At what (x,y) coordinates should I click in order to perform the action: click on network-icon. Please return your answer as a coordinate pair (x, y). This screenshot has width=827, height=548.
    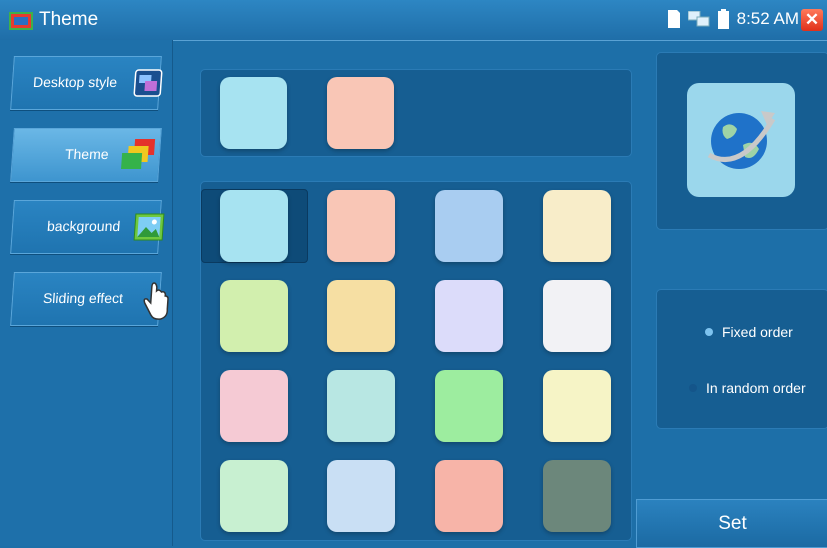
    Looking at the image, I should click on (698, 19).